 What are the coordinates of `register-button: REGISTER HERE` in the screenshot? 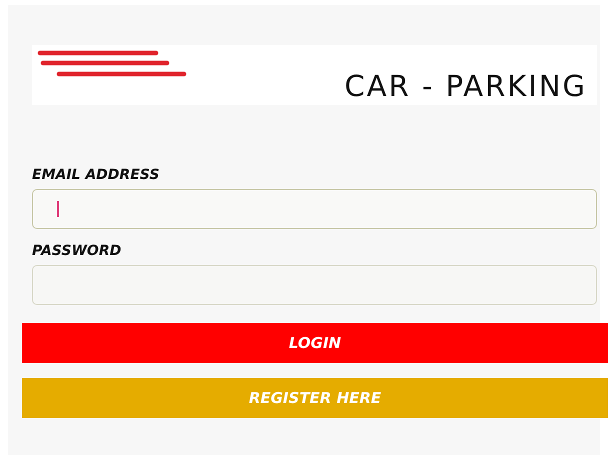 It's located at (315, 398).